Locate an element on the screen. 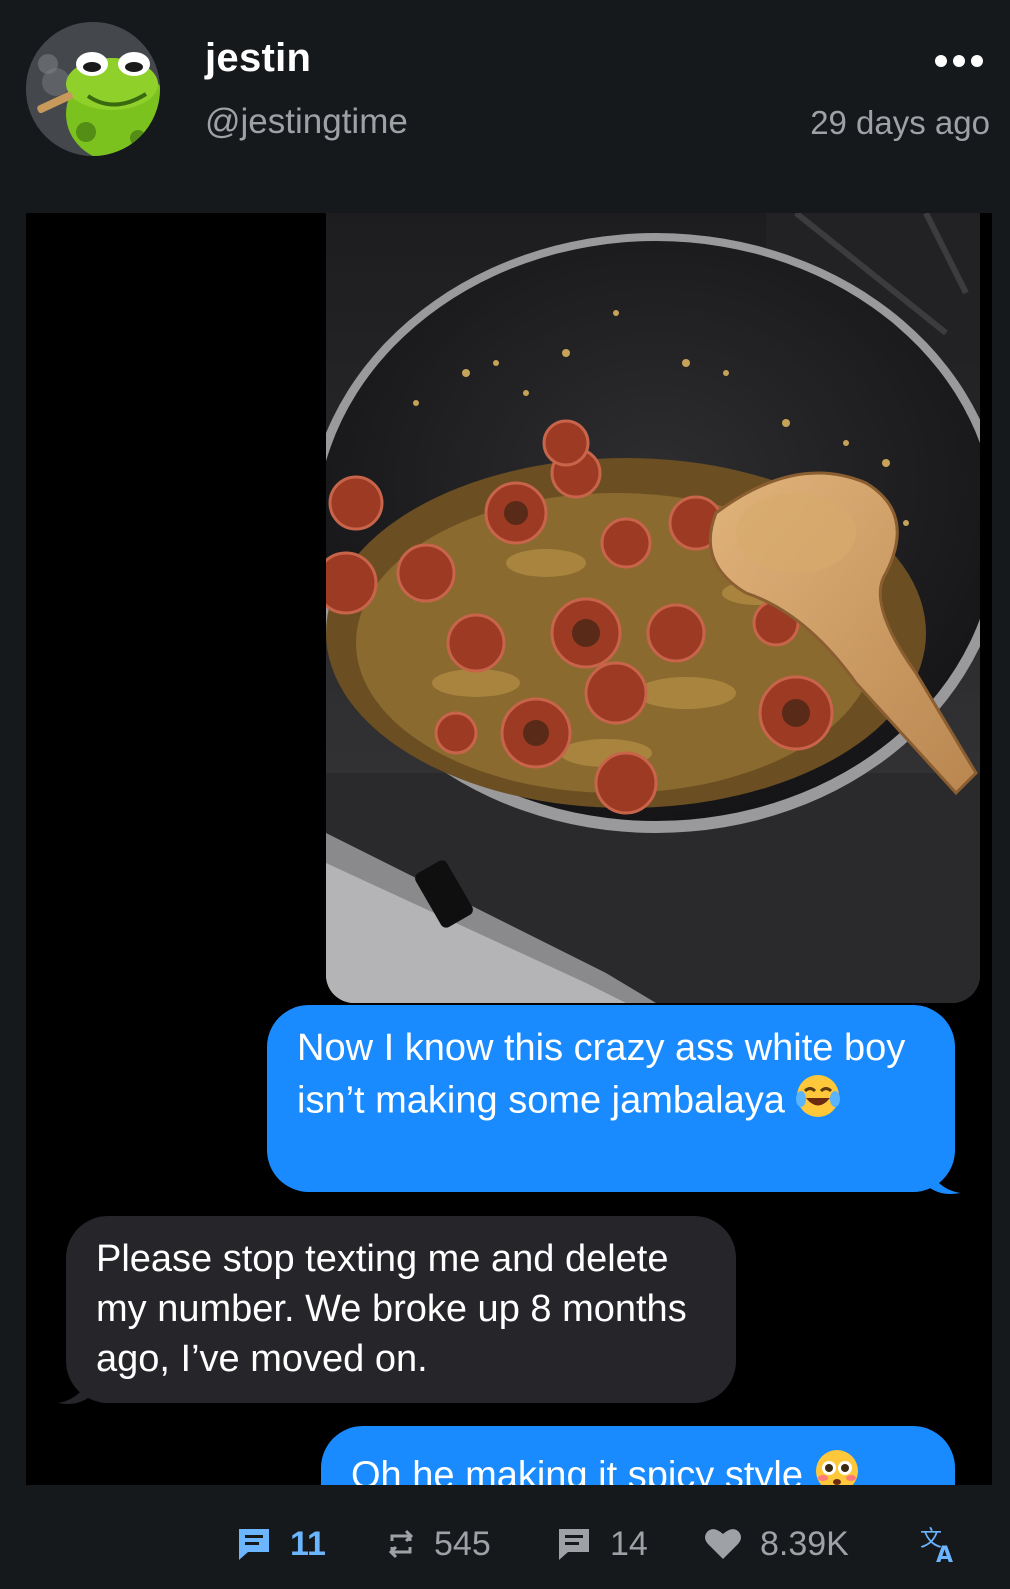 This screenshot has width=1010, height=1589. reply-icon is located at coordinates (574, 1544).